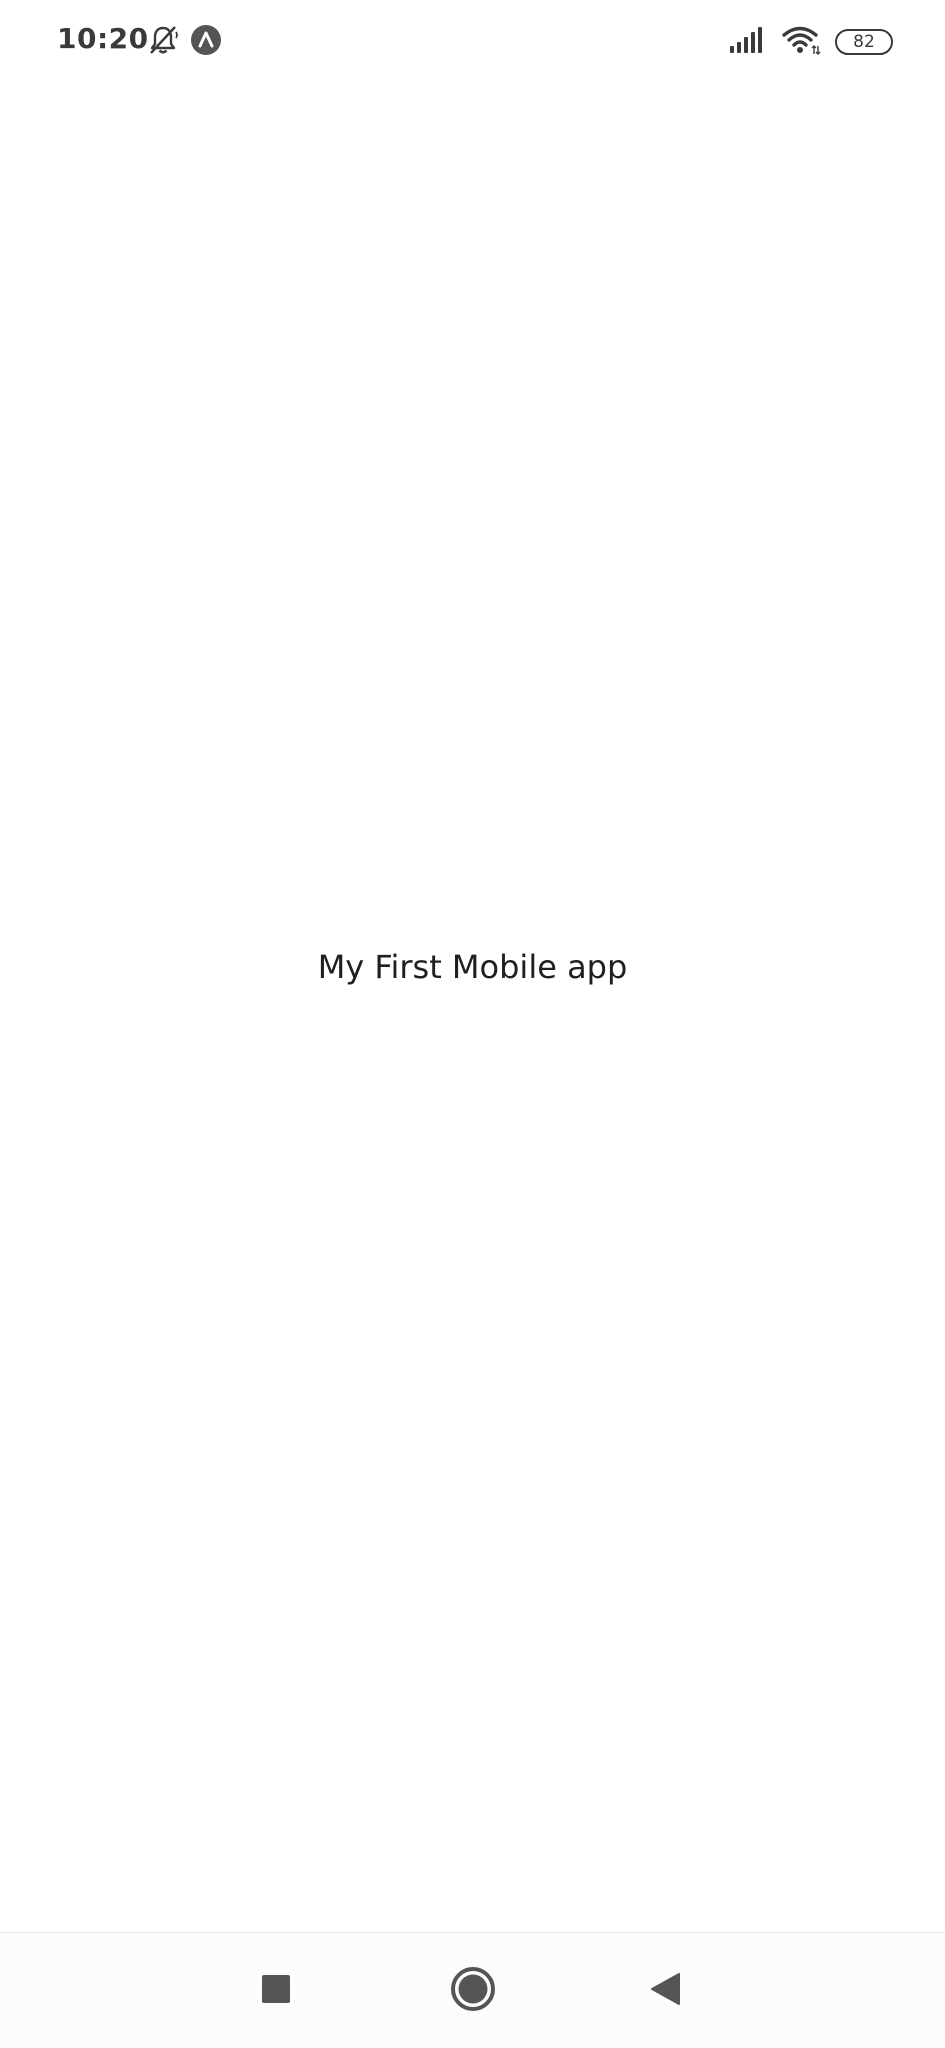 The image size is (945, 2048). I want to click on circle-icon, so click(473, 1991).